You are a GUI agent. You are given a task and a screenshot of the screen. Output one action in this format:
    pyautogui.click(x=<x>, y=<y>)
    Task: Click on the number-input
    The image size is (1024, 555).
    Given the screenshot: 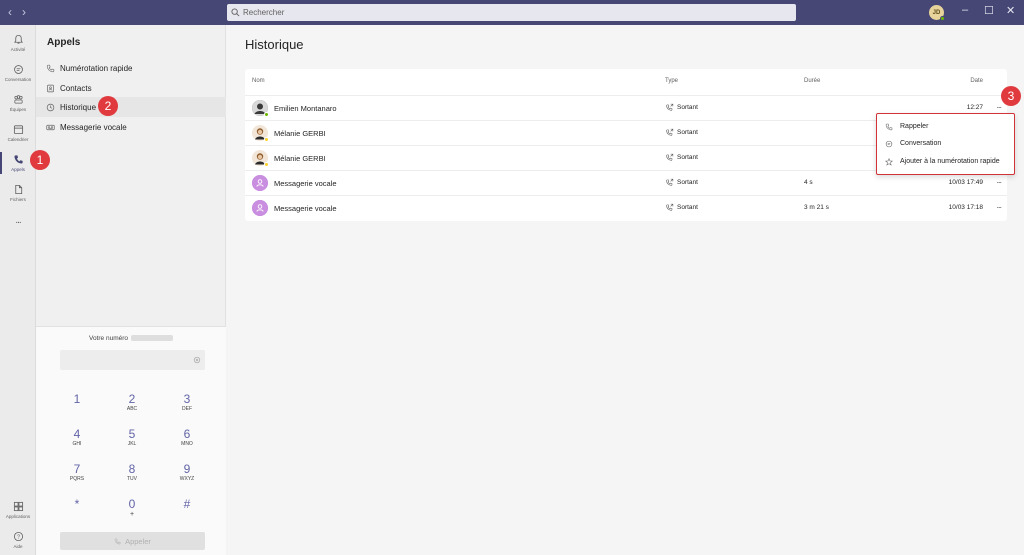 What is the action you would take?
    pyautogui.click(x=132, y=360)
    